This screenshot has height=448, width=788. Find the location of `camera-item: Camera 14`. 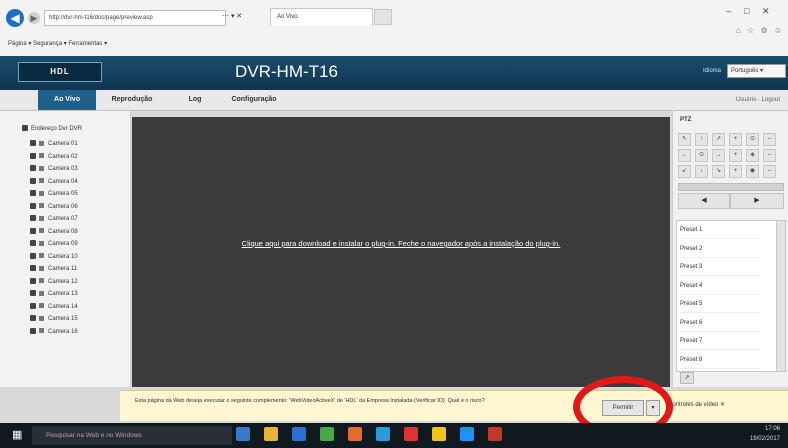

camera-item: Camera 14 is located at coordinates (78, 307).